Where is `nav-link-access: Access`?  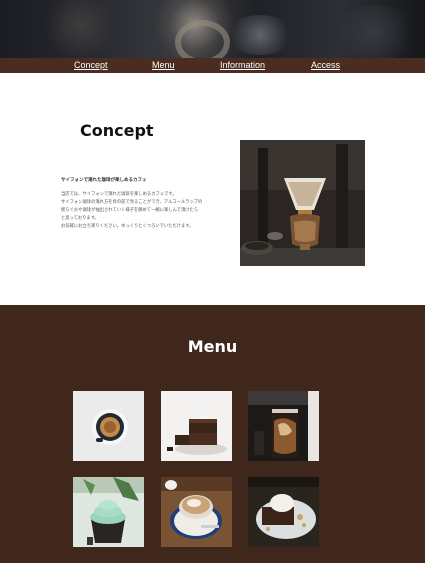 nav-link-access: Access is located at coordinates (325, 65).